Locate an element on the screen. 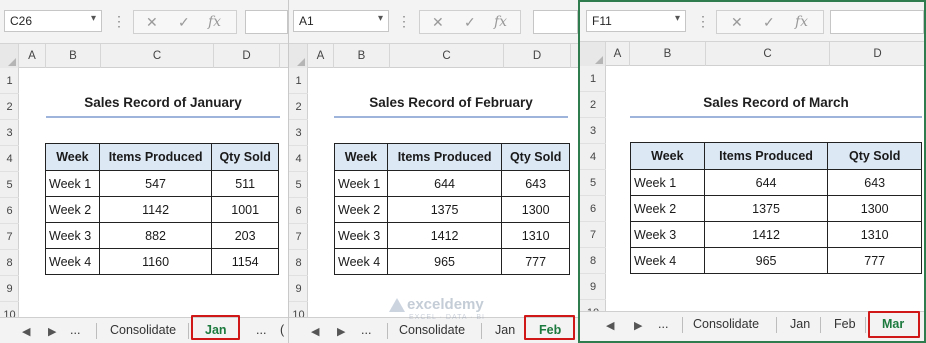 The image size is (926, 343). cell: 1142 is located at coordinates (155, 209).